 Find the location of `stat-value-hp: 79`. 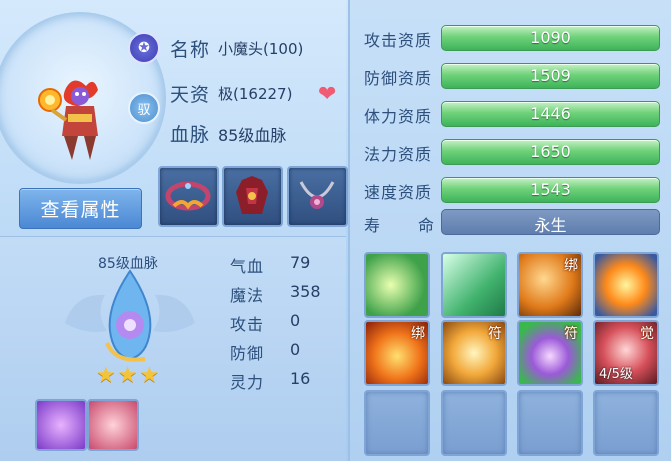

stat-value-hp: 79 is located at coordinates (300, 262).